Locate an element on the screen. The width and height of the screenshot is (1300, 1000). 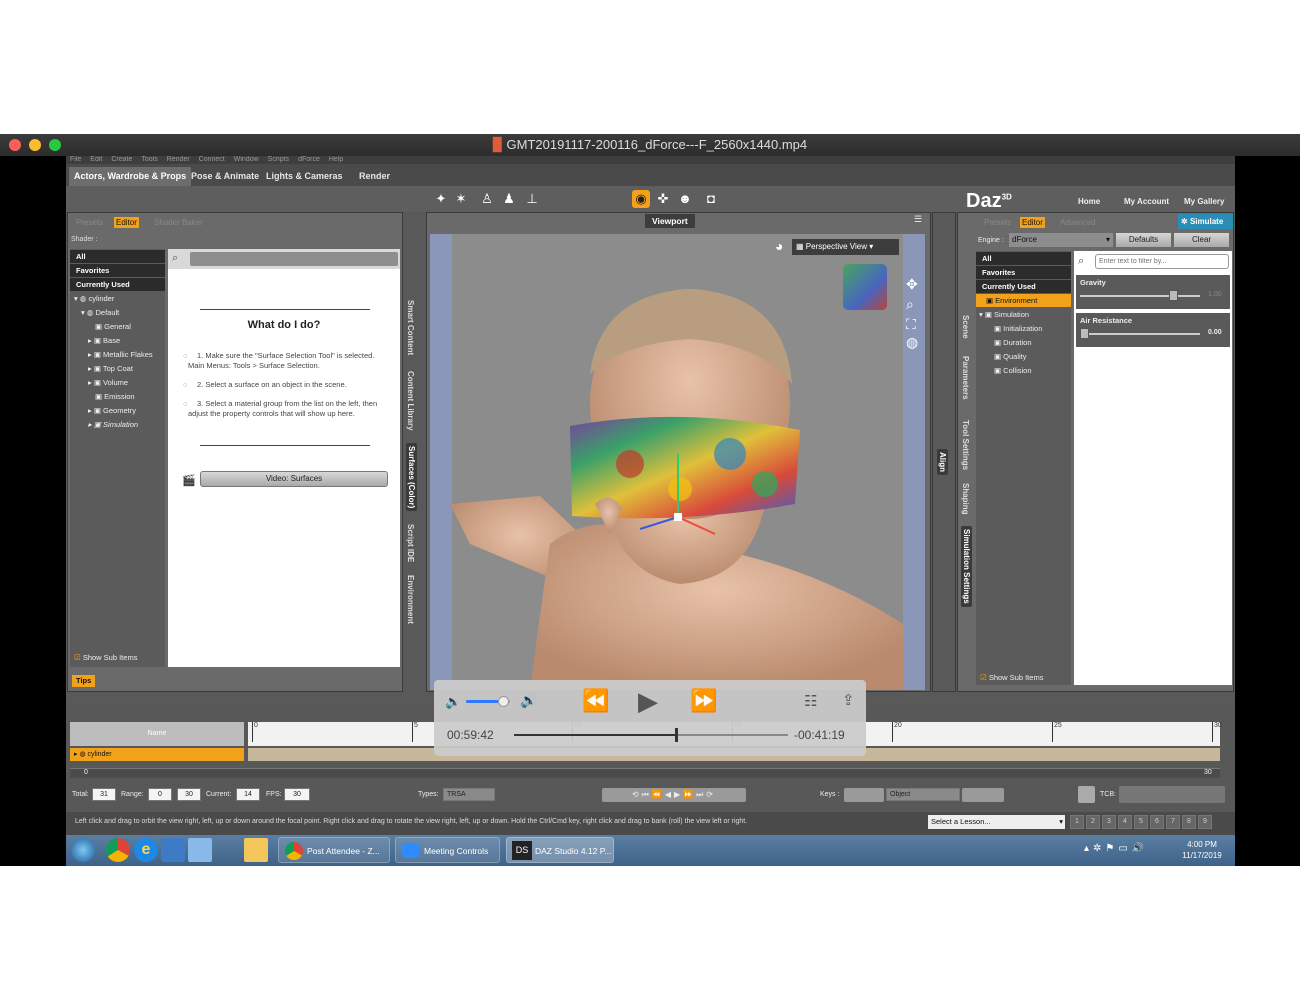
property-value: 1.00 is located at coordinates (1215, 294).